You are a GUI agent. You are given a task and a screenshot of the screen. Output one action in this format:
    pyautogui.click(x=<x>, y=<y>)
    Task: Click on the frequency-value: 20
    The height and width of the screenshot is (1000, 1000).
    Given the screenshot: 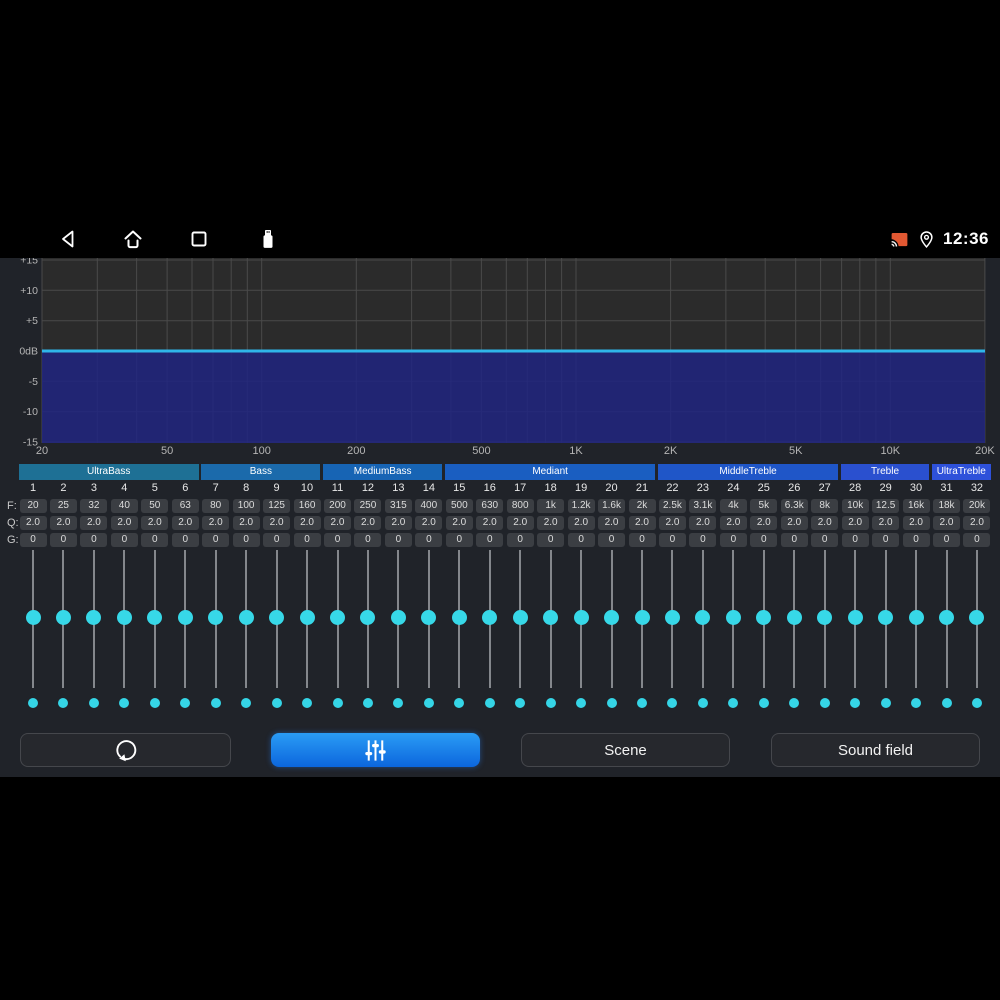 What is the action you would take?
    pyautogui.click(x=33, y=506)
    